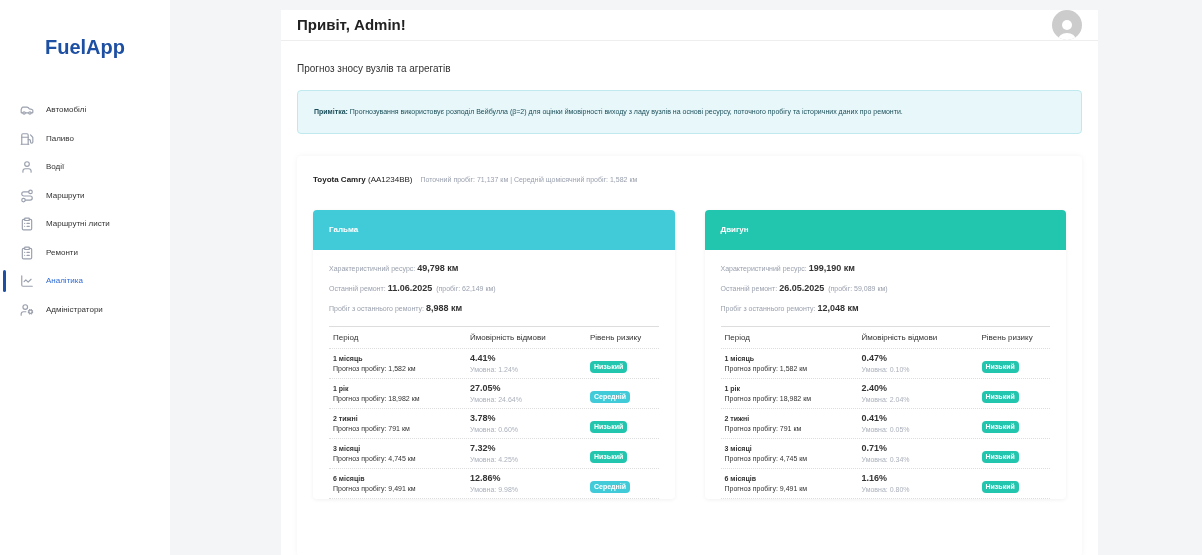 Image resolution: width=1202 pixels, height=555 pixels. Describe the element at coordinates (41, 281) in the screenshot. I see `sidebar-item: Аналітика` at that location.